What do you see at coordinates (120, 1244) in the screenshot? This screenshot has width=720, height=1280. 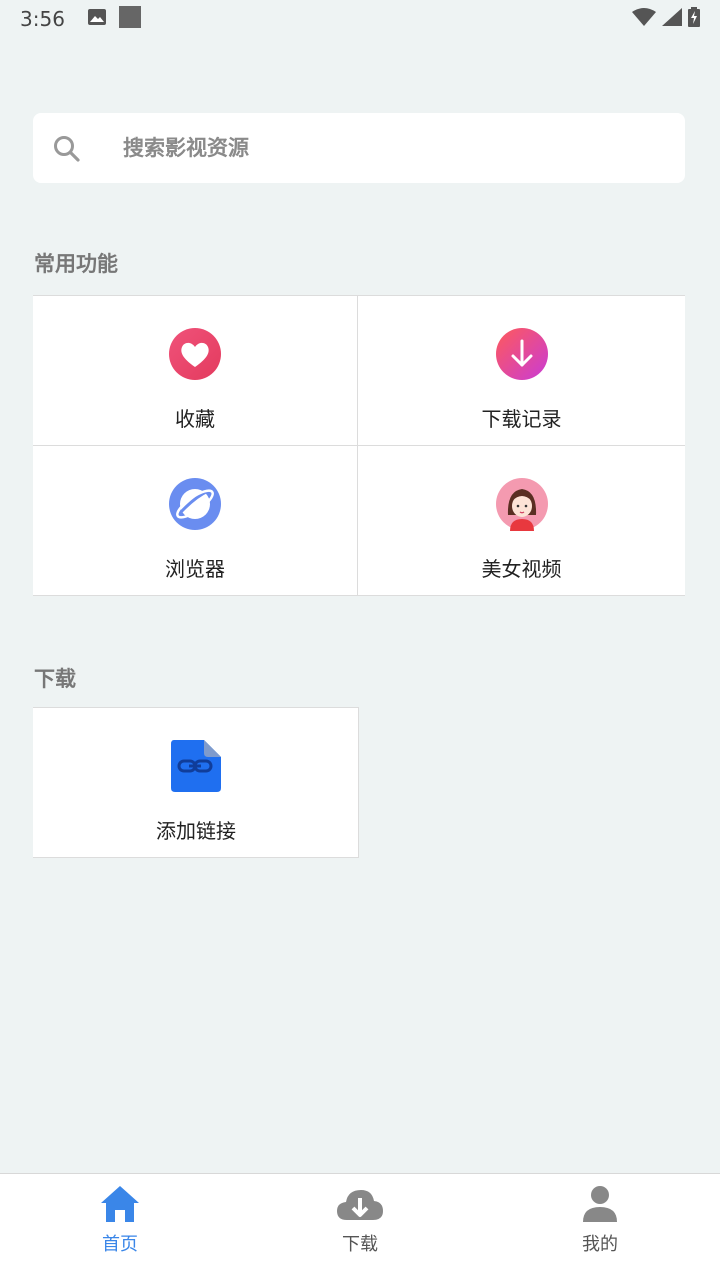 I see `tab-home-label: 首页` at bounding box center [120, 1244].